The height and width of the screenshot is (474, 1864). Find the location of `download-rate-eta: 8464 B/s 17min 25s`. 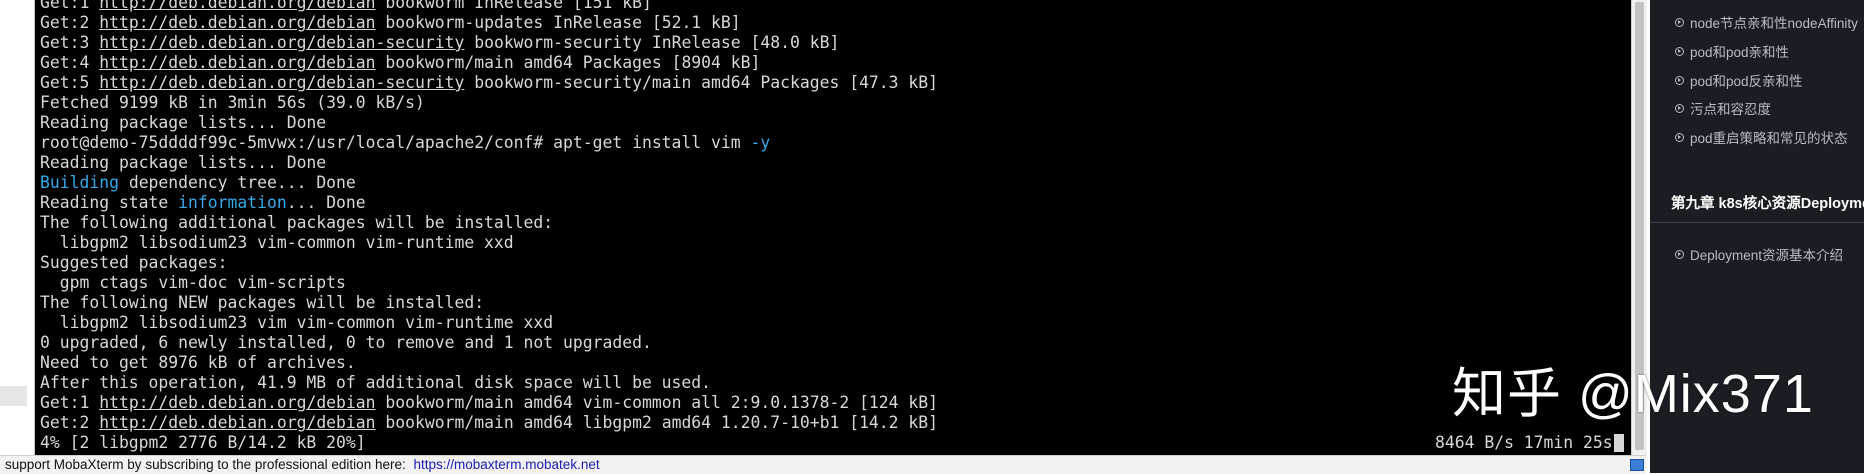

download-rate-eta: 8464 B/s 17min 25s is located at coordinates (1529, 443).